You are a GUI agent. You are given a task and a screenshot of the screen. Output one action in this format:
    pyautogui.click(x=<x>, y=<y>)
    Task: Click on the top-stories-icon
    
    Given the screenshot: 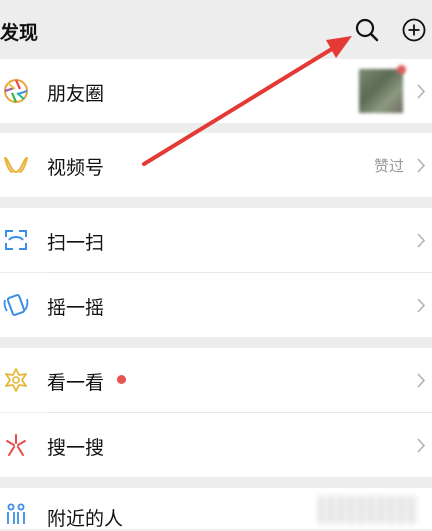 What is the action you would take?
    pyautogui.click(x=16, y=380)
    